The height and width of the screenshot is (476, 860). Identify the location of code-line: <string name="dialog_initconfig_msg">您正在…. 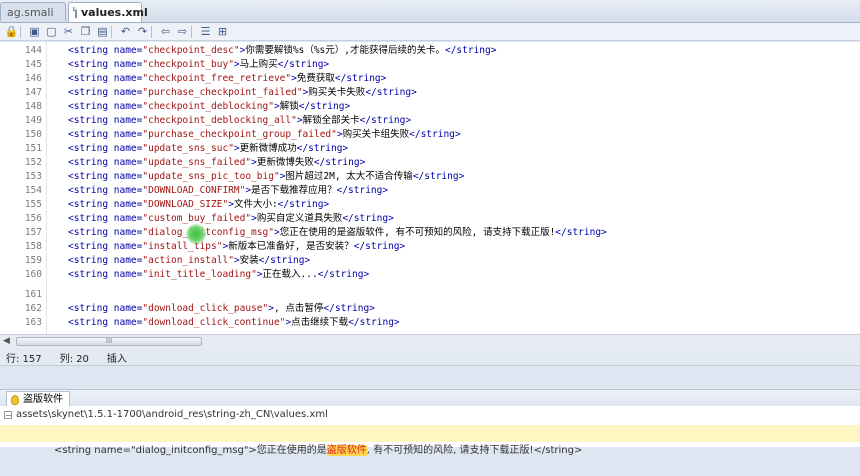
(337, 233).